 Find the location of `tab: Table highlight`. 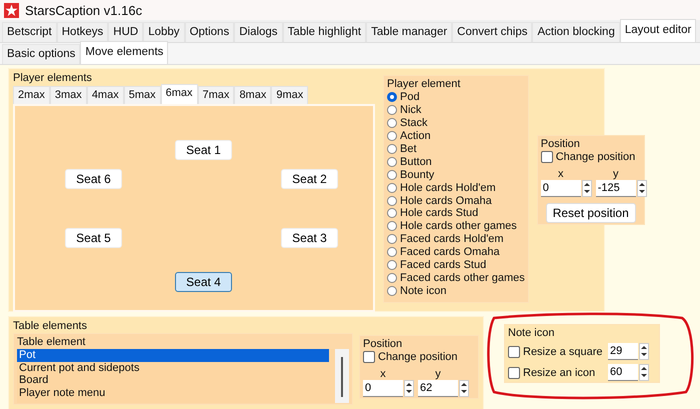

tab: Table highlight is located at coordinates (324, 32).